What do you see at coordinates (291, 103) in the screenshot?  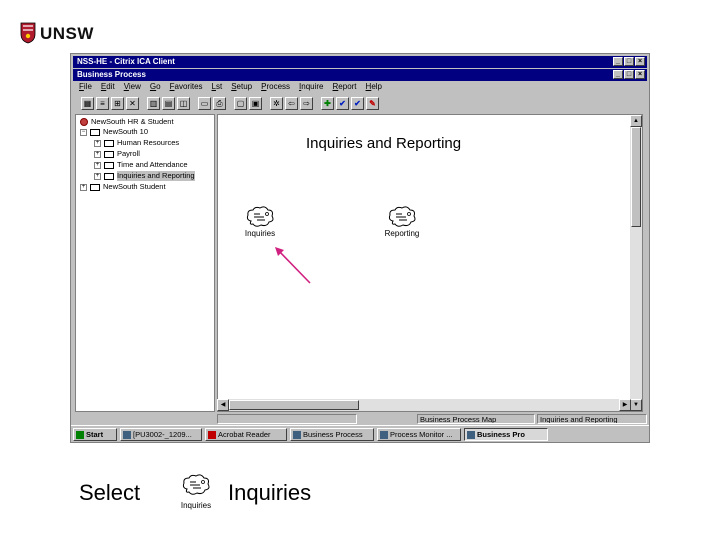 I see `back-arrow-icon: ⇦` at bounding box center [291, 103].